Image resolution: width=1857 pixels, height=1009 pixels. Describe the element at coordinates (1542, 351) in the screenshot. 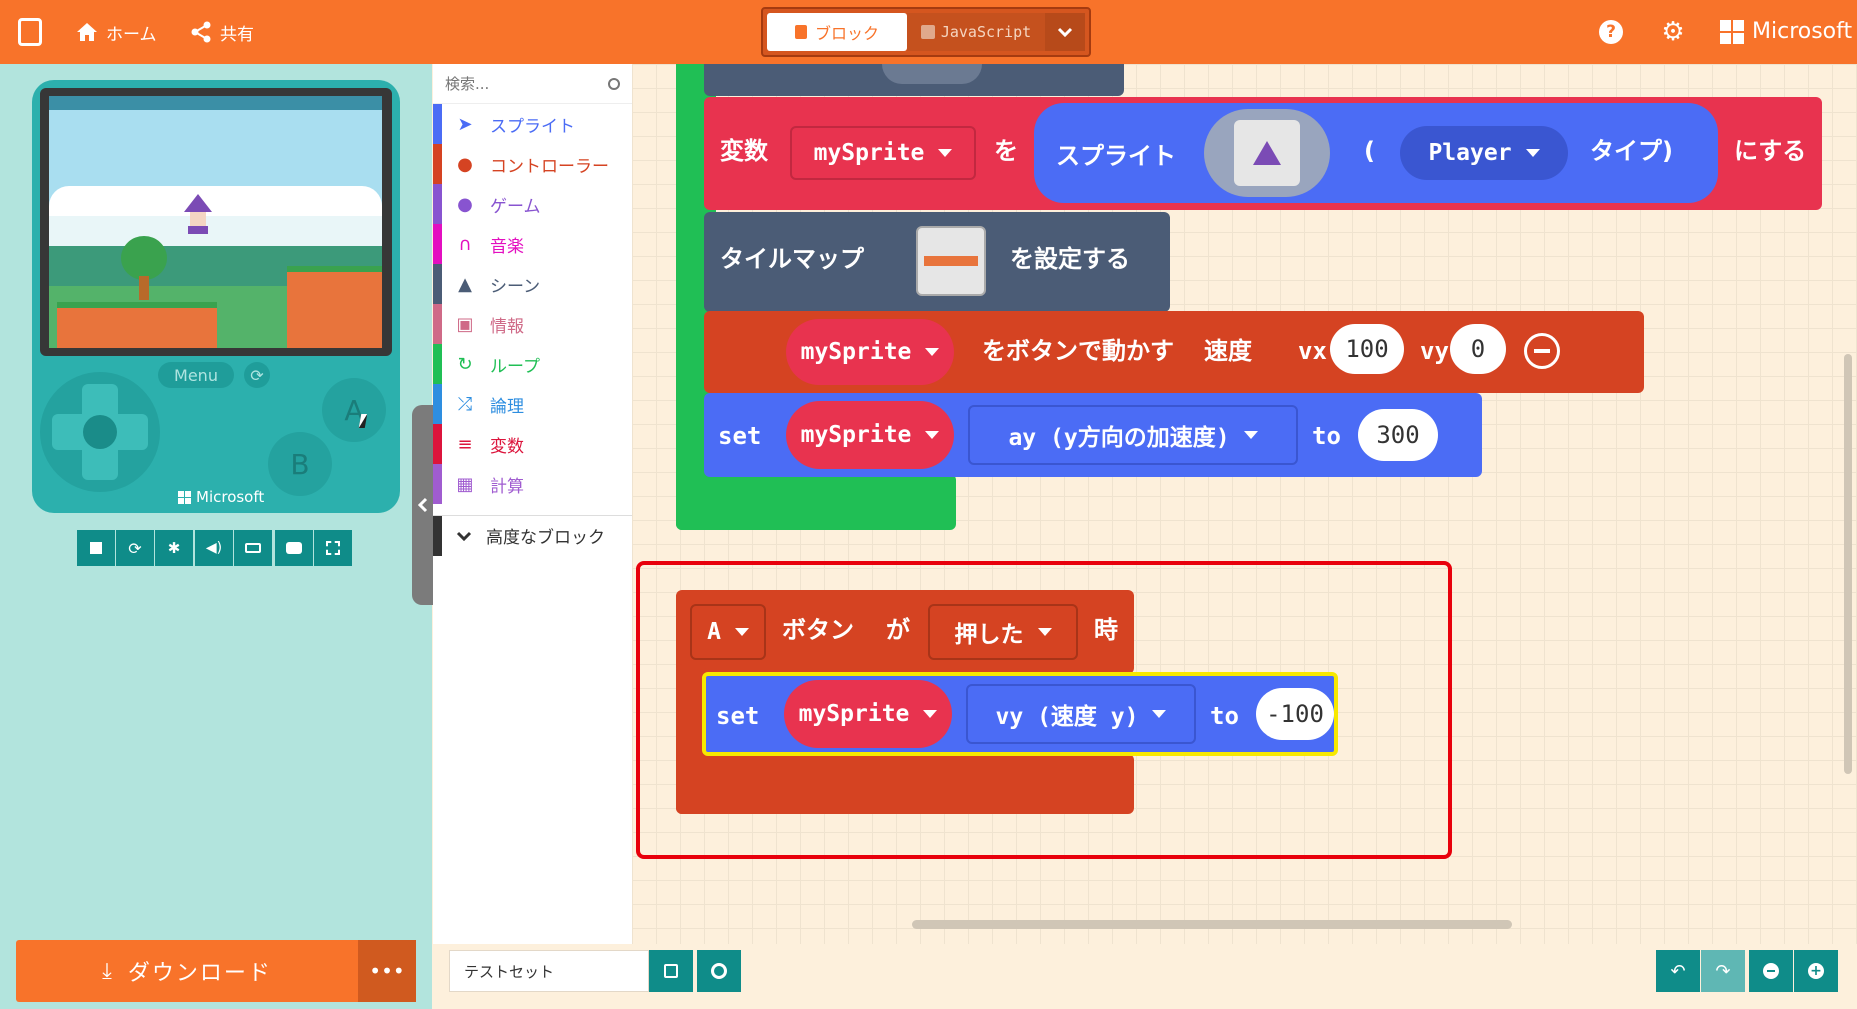

I see `remove-parameter-icon` at that location.